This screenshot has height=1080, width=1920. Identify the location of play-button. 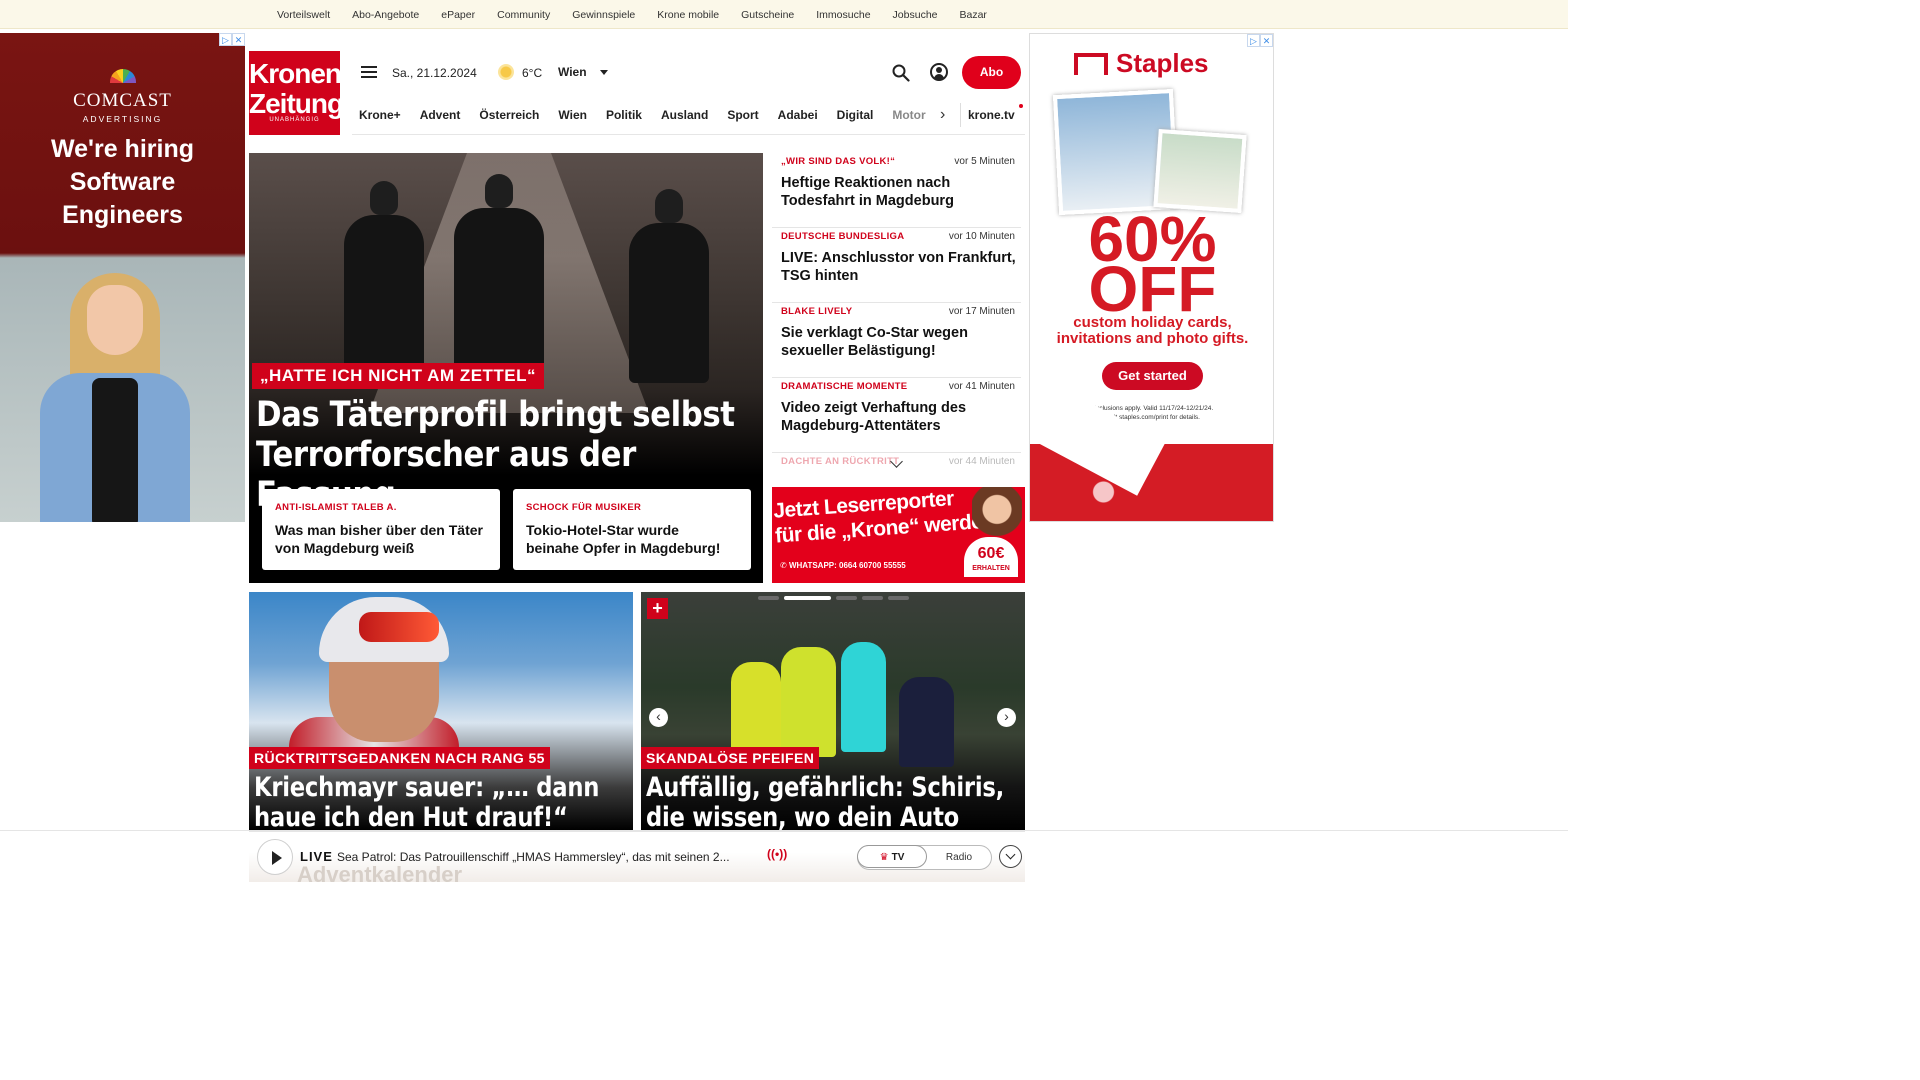
(275, 857).